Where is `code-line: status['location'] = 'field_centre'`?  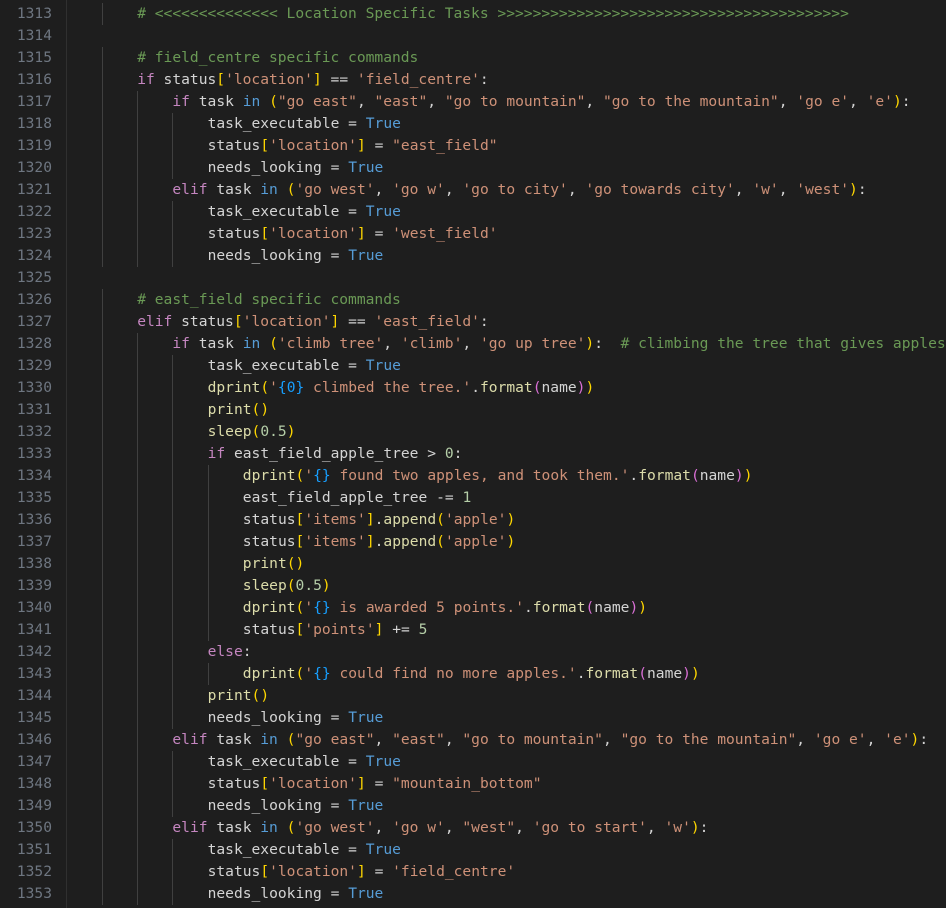 code-line: status['location'] = 'field_centre' is located at coordinates (362, 872).